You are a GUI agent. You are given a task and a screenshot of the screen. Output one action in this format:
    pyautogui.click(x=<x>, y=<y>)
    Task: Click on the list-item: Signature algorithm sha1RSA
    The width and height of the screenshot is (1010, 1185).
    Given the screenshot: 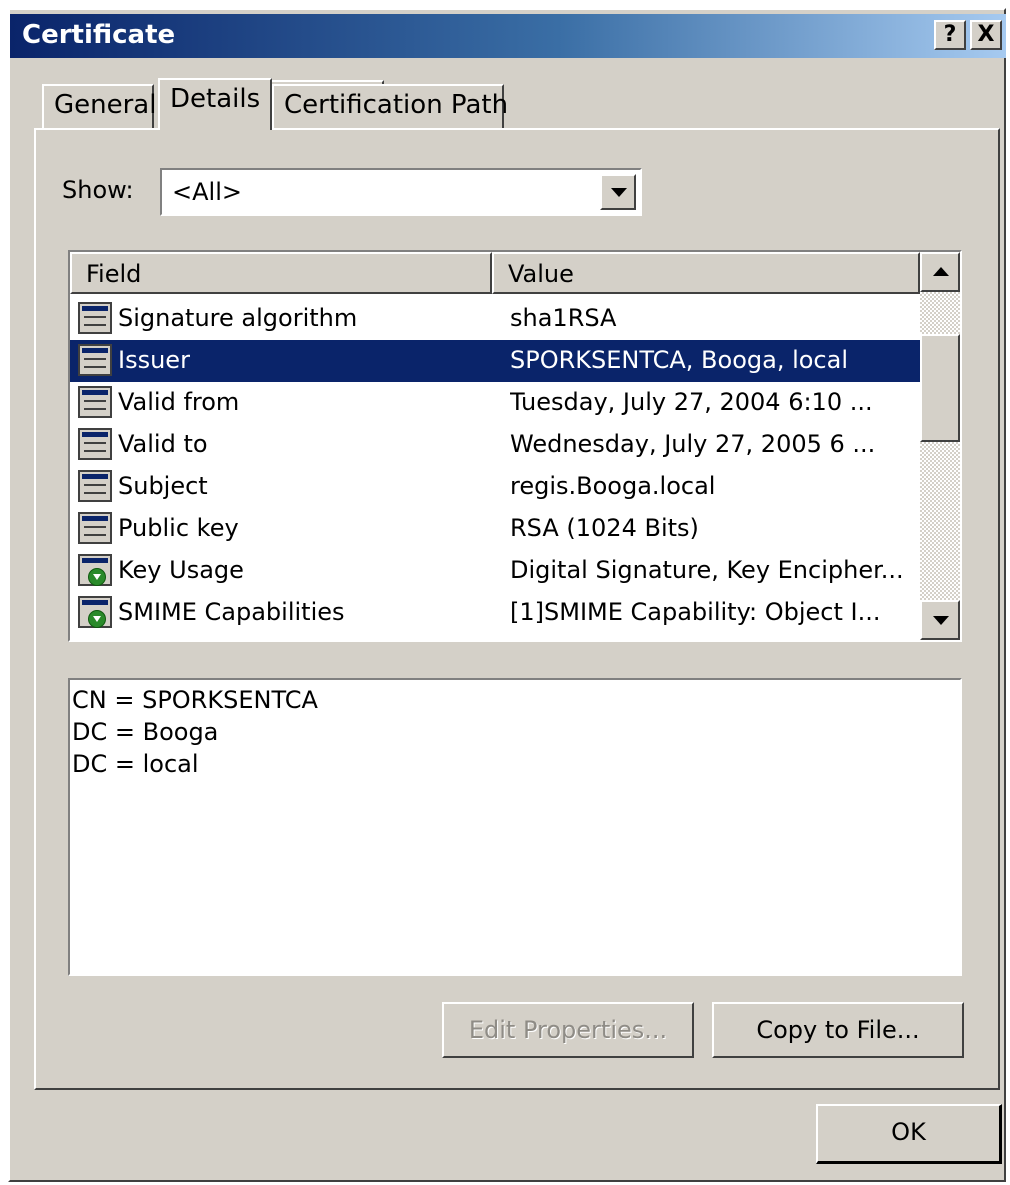 What is the action you would take?
    pyautogui.click(x=495, y=319)
    